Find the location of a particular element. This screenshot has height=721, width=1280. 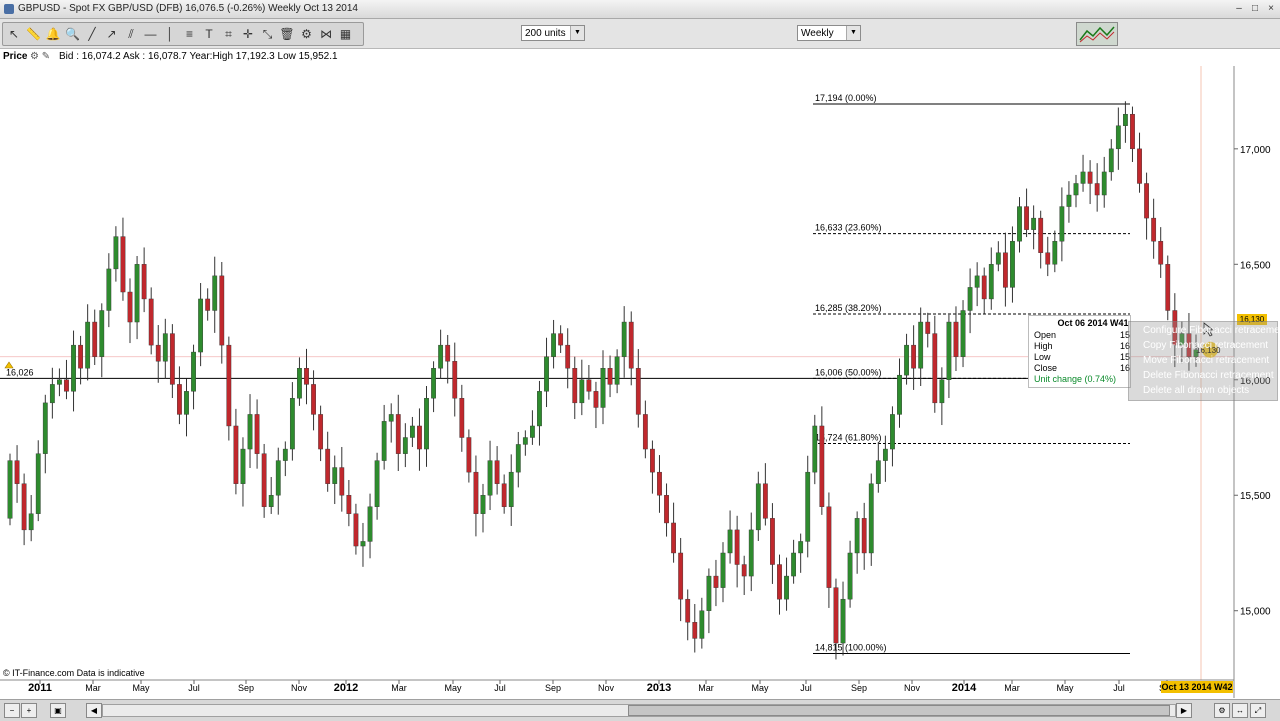

tooltip-low-label: Low is located at coordinates (1042, 357).